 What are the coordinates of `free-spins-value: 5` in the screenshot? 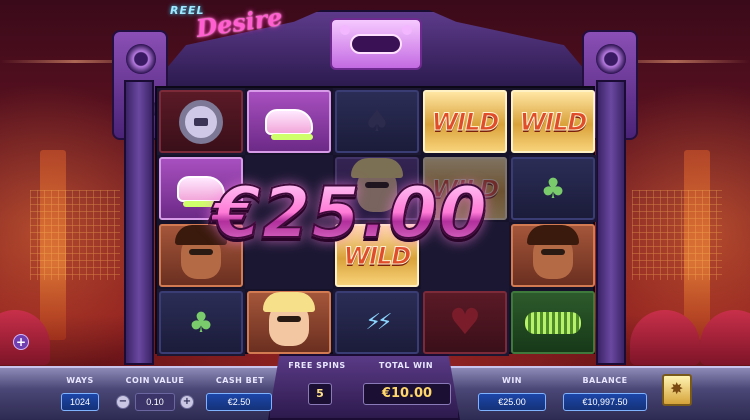 It's located at (320, 394).